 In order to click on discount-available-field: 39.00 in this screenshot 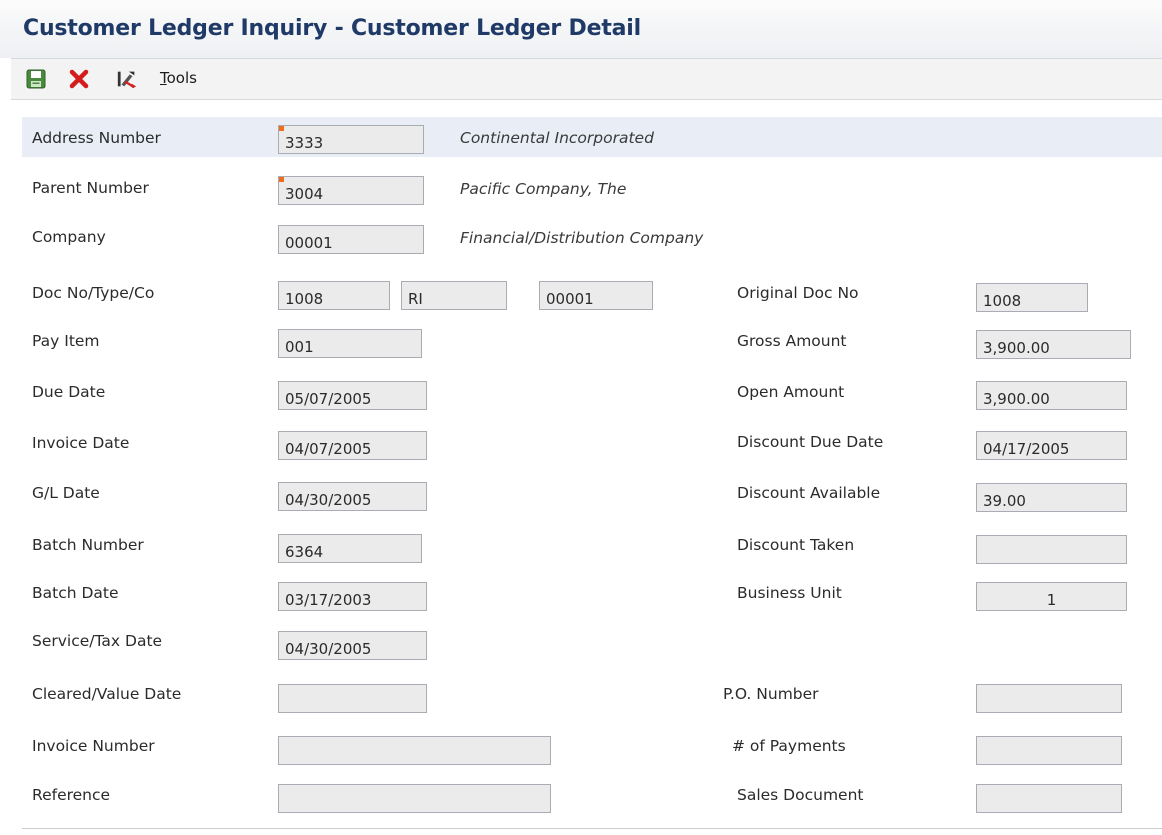, I will do `click(1051, 497)`.